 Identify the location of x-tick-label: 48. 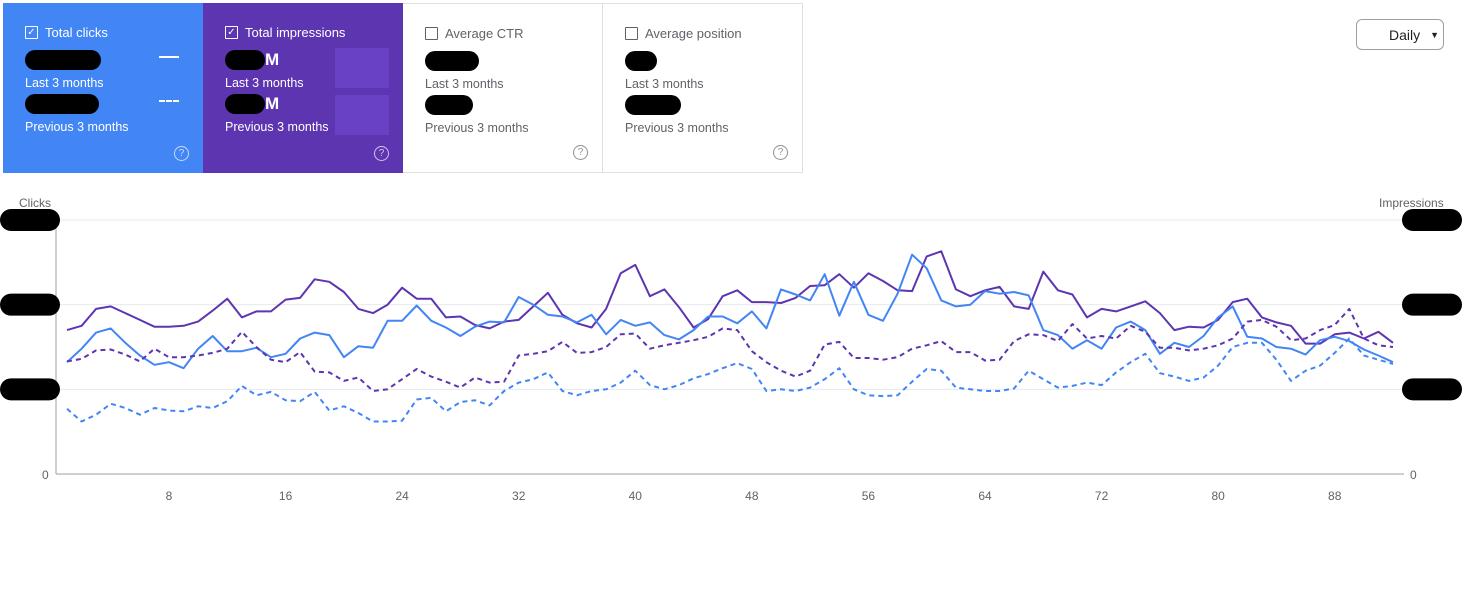
(752, 496).